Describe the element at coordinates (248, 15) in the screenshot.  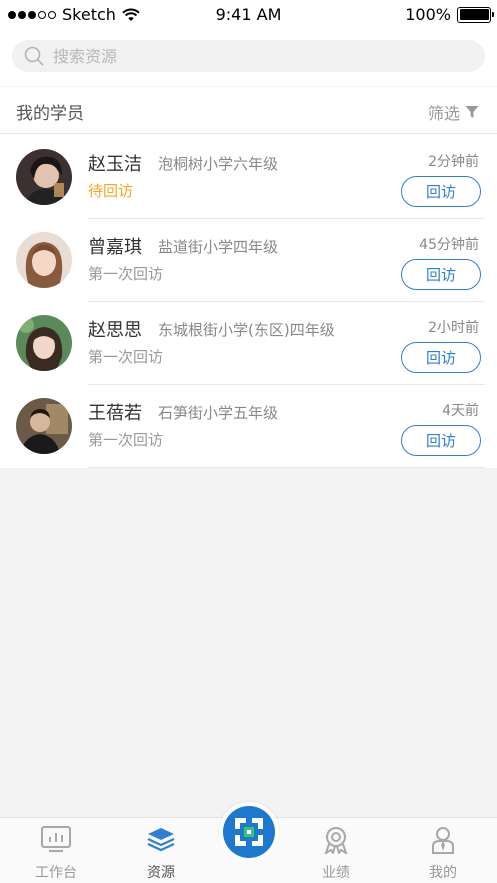
I see `status-bar: Sketch 9:41 AM 100%` at that location.